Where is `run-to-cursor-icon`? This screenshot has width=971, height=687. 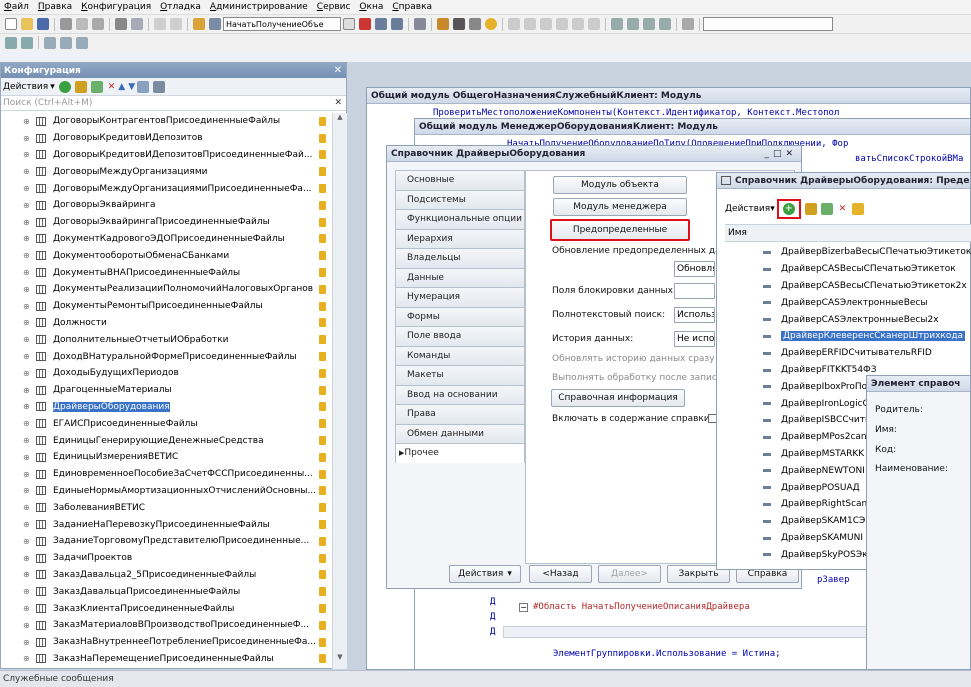
run-to-cursor-icon is located at coordinates (562, 24).